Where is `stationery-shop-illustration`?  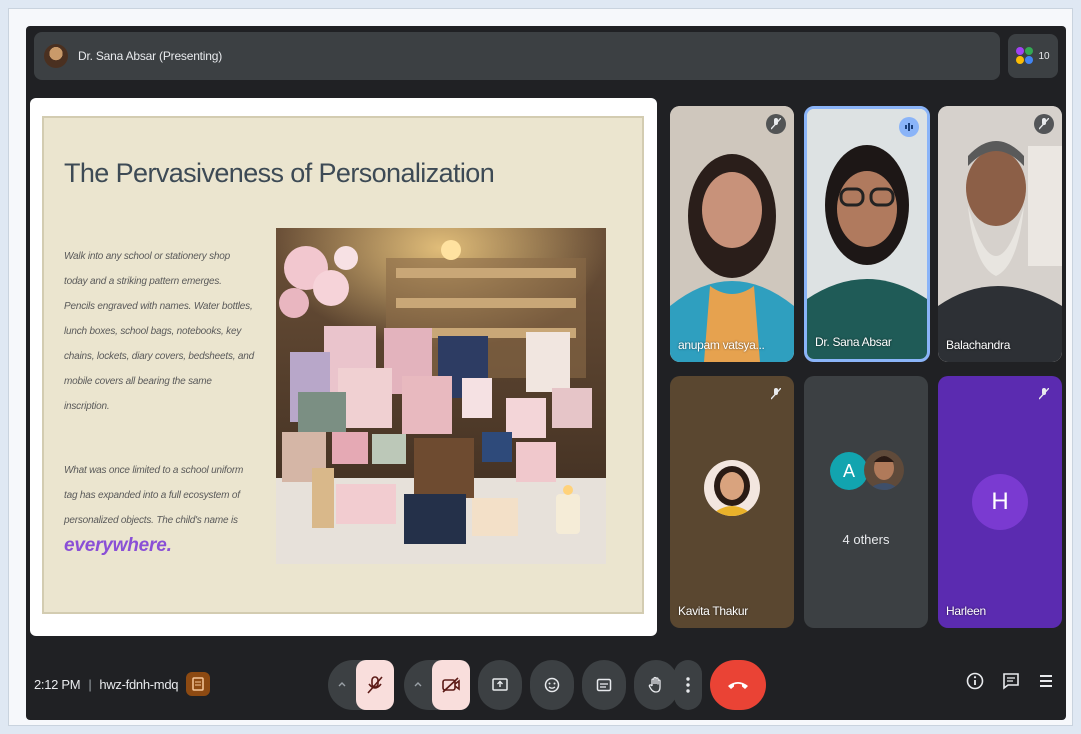 stationery-shop-illustration is located at coordinates (441, 396).